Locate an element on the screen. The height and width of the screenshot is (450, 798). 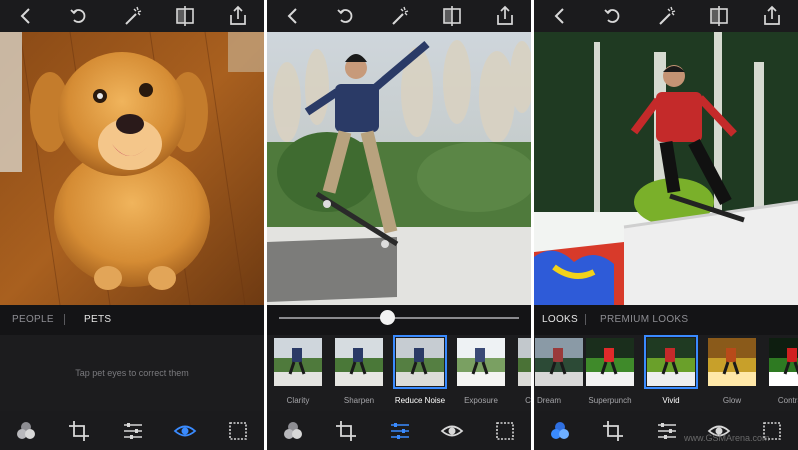
look-thumb-vivid is located at coordinates (671, 362).